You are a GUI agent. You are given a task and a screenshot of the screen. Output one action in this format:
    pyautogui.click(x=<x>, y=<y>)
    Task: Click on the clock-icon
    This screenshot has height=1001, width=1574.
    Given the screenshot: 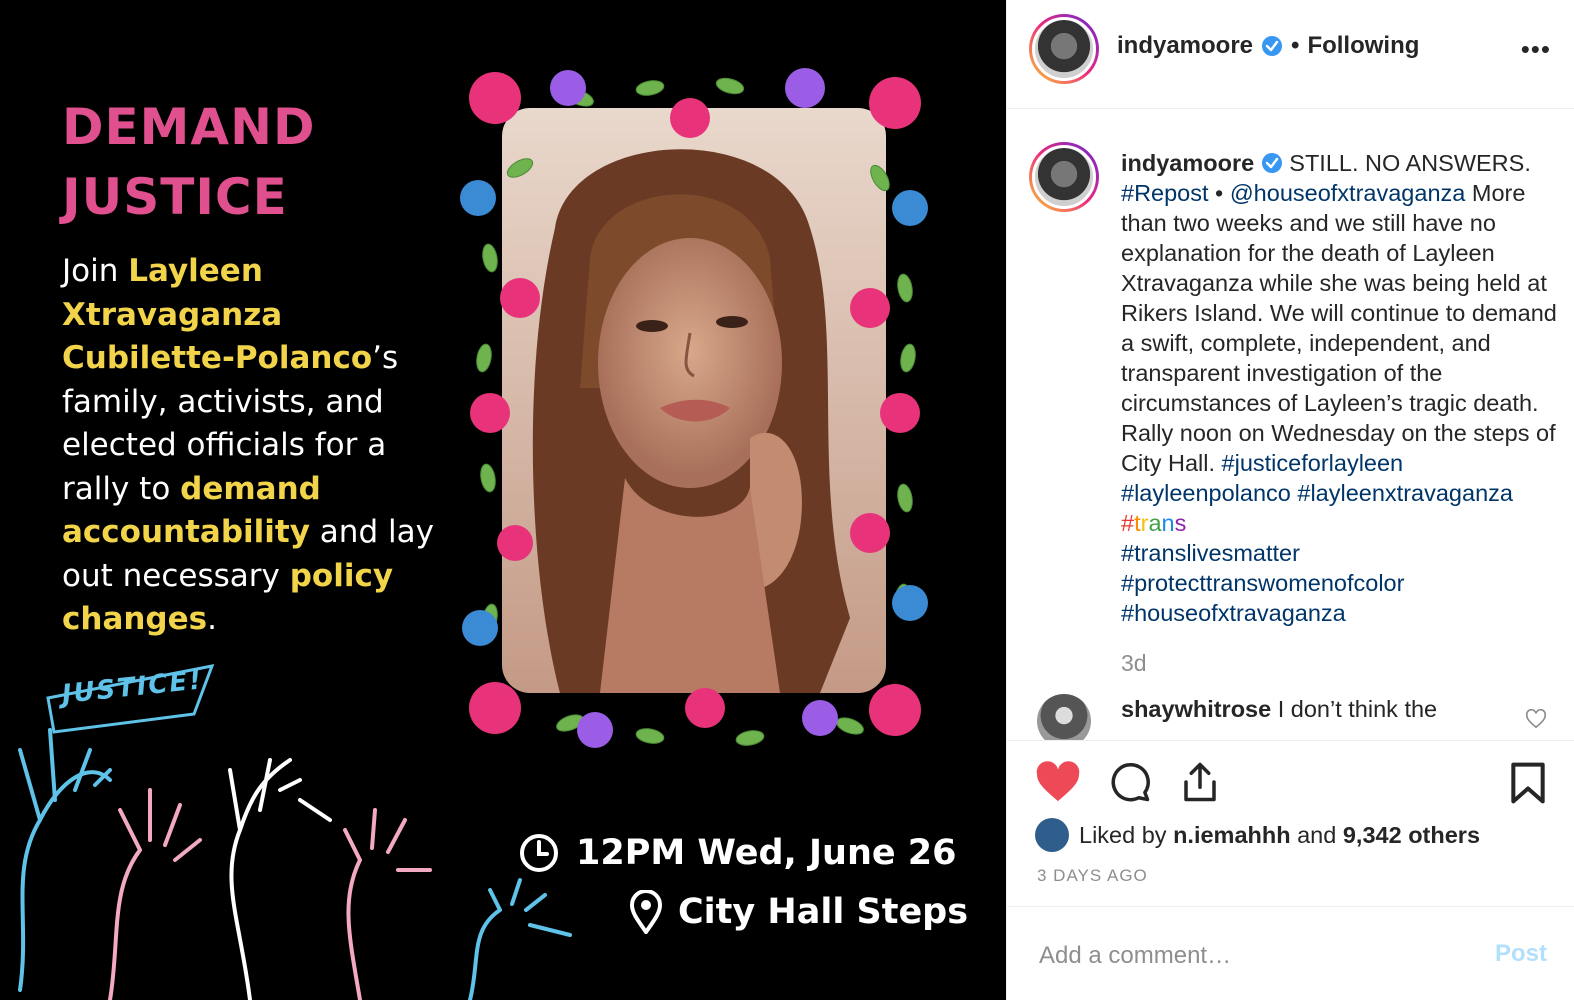 What is the action you would take?
    pyautogui.click(x=539, y=853)
    